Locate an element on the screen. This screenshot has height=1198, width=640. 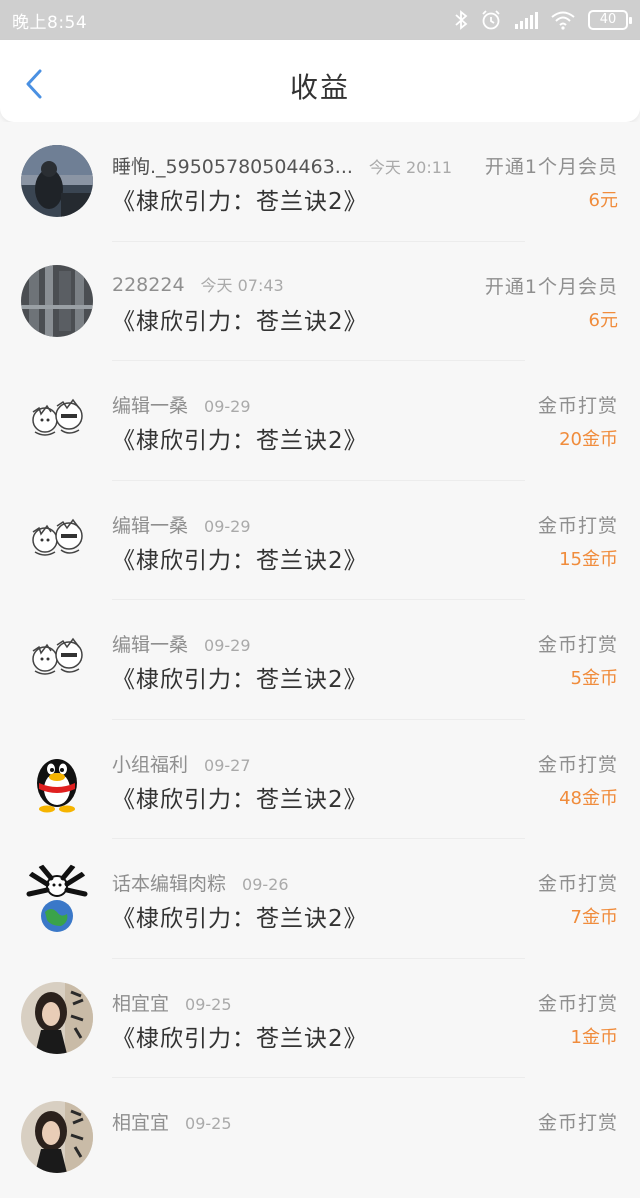
list-item: 228224 今天 07:43 《棣欣引力：苍兰诀2》 开通1个月会员 6元 is located at coordinates (320, 301).